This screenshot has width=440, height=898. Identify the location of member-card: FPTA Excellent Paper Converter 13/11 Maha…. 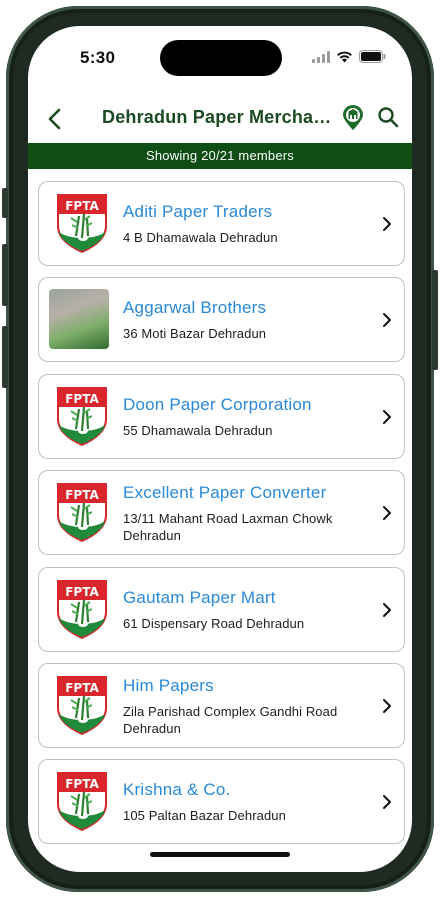
(221, 513).